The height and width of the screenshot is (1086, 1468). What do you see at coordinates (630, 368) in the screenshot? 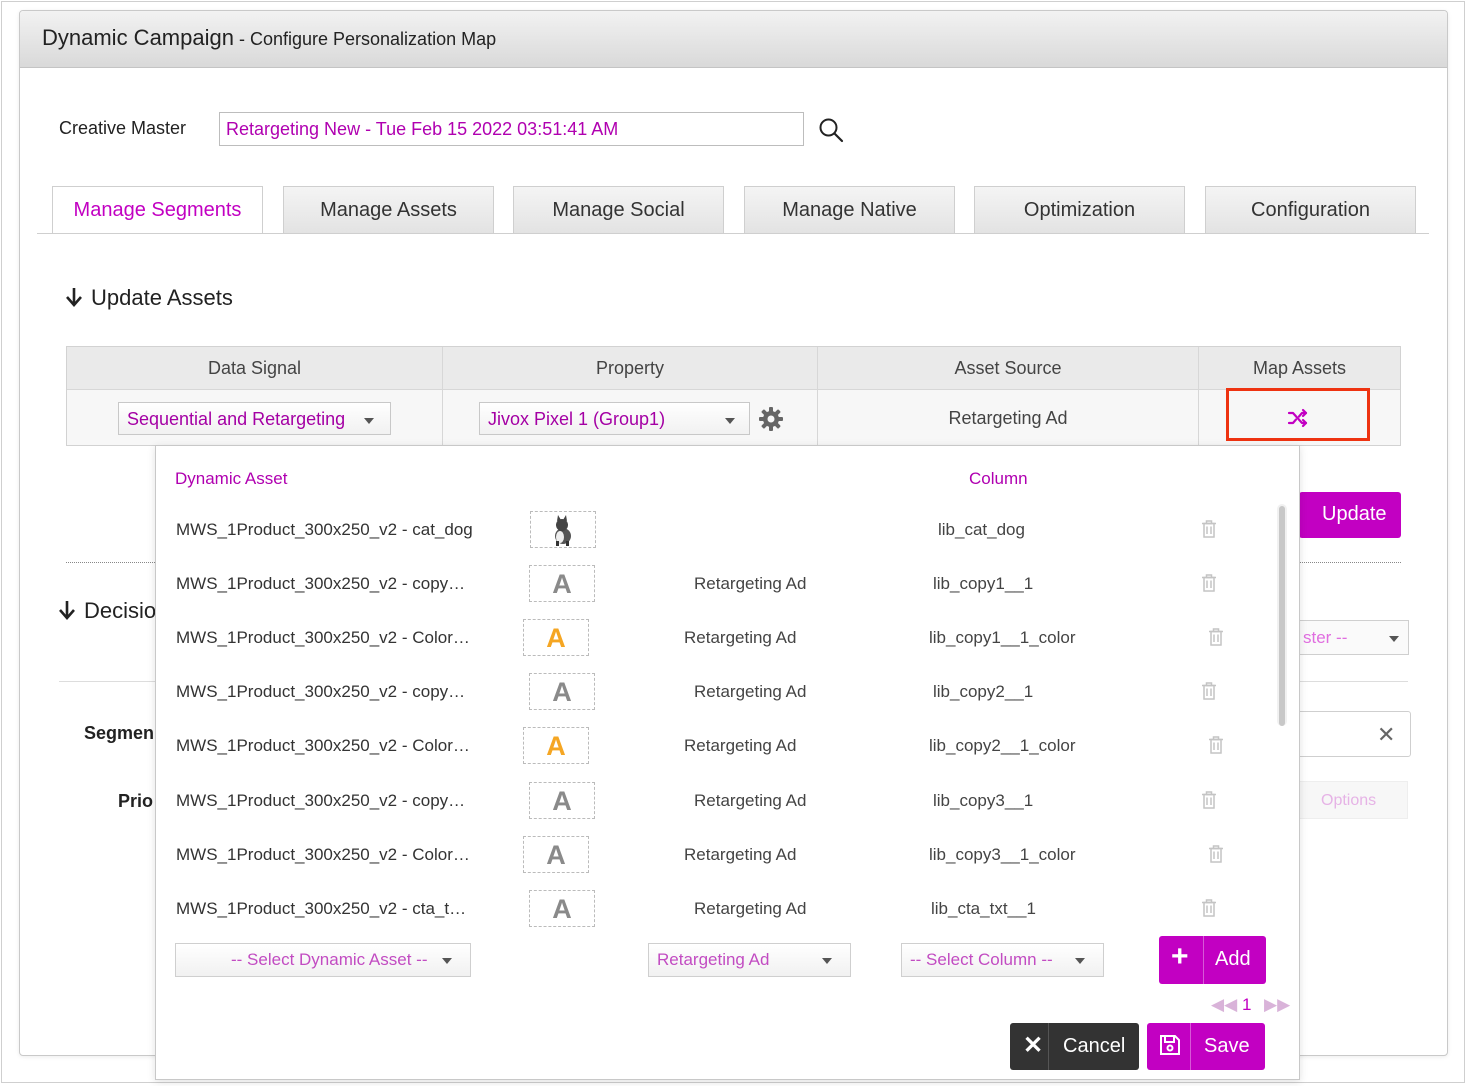
I see `column-header-property: Property` at bounding box center [630, 368].